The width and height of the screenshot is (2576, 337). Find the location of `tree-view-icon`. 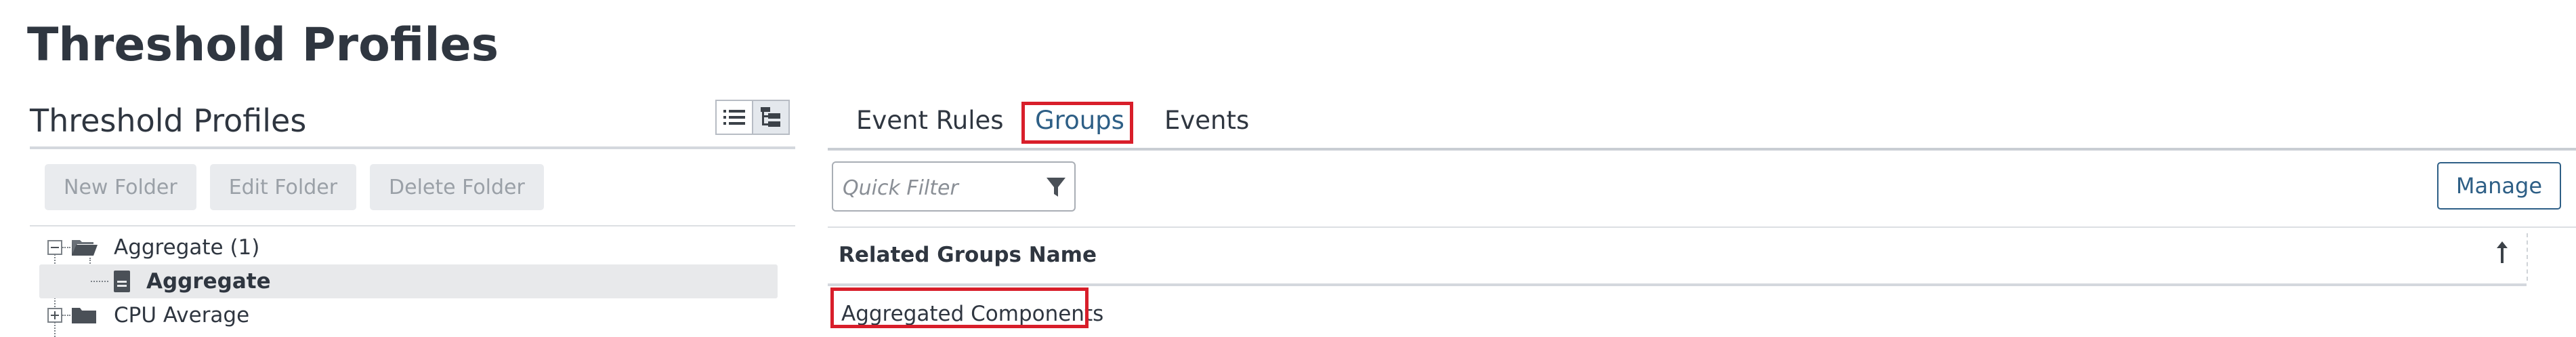

tree-view-icon is located at coordinates (770, 117).